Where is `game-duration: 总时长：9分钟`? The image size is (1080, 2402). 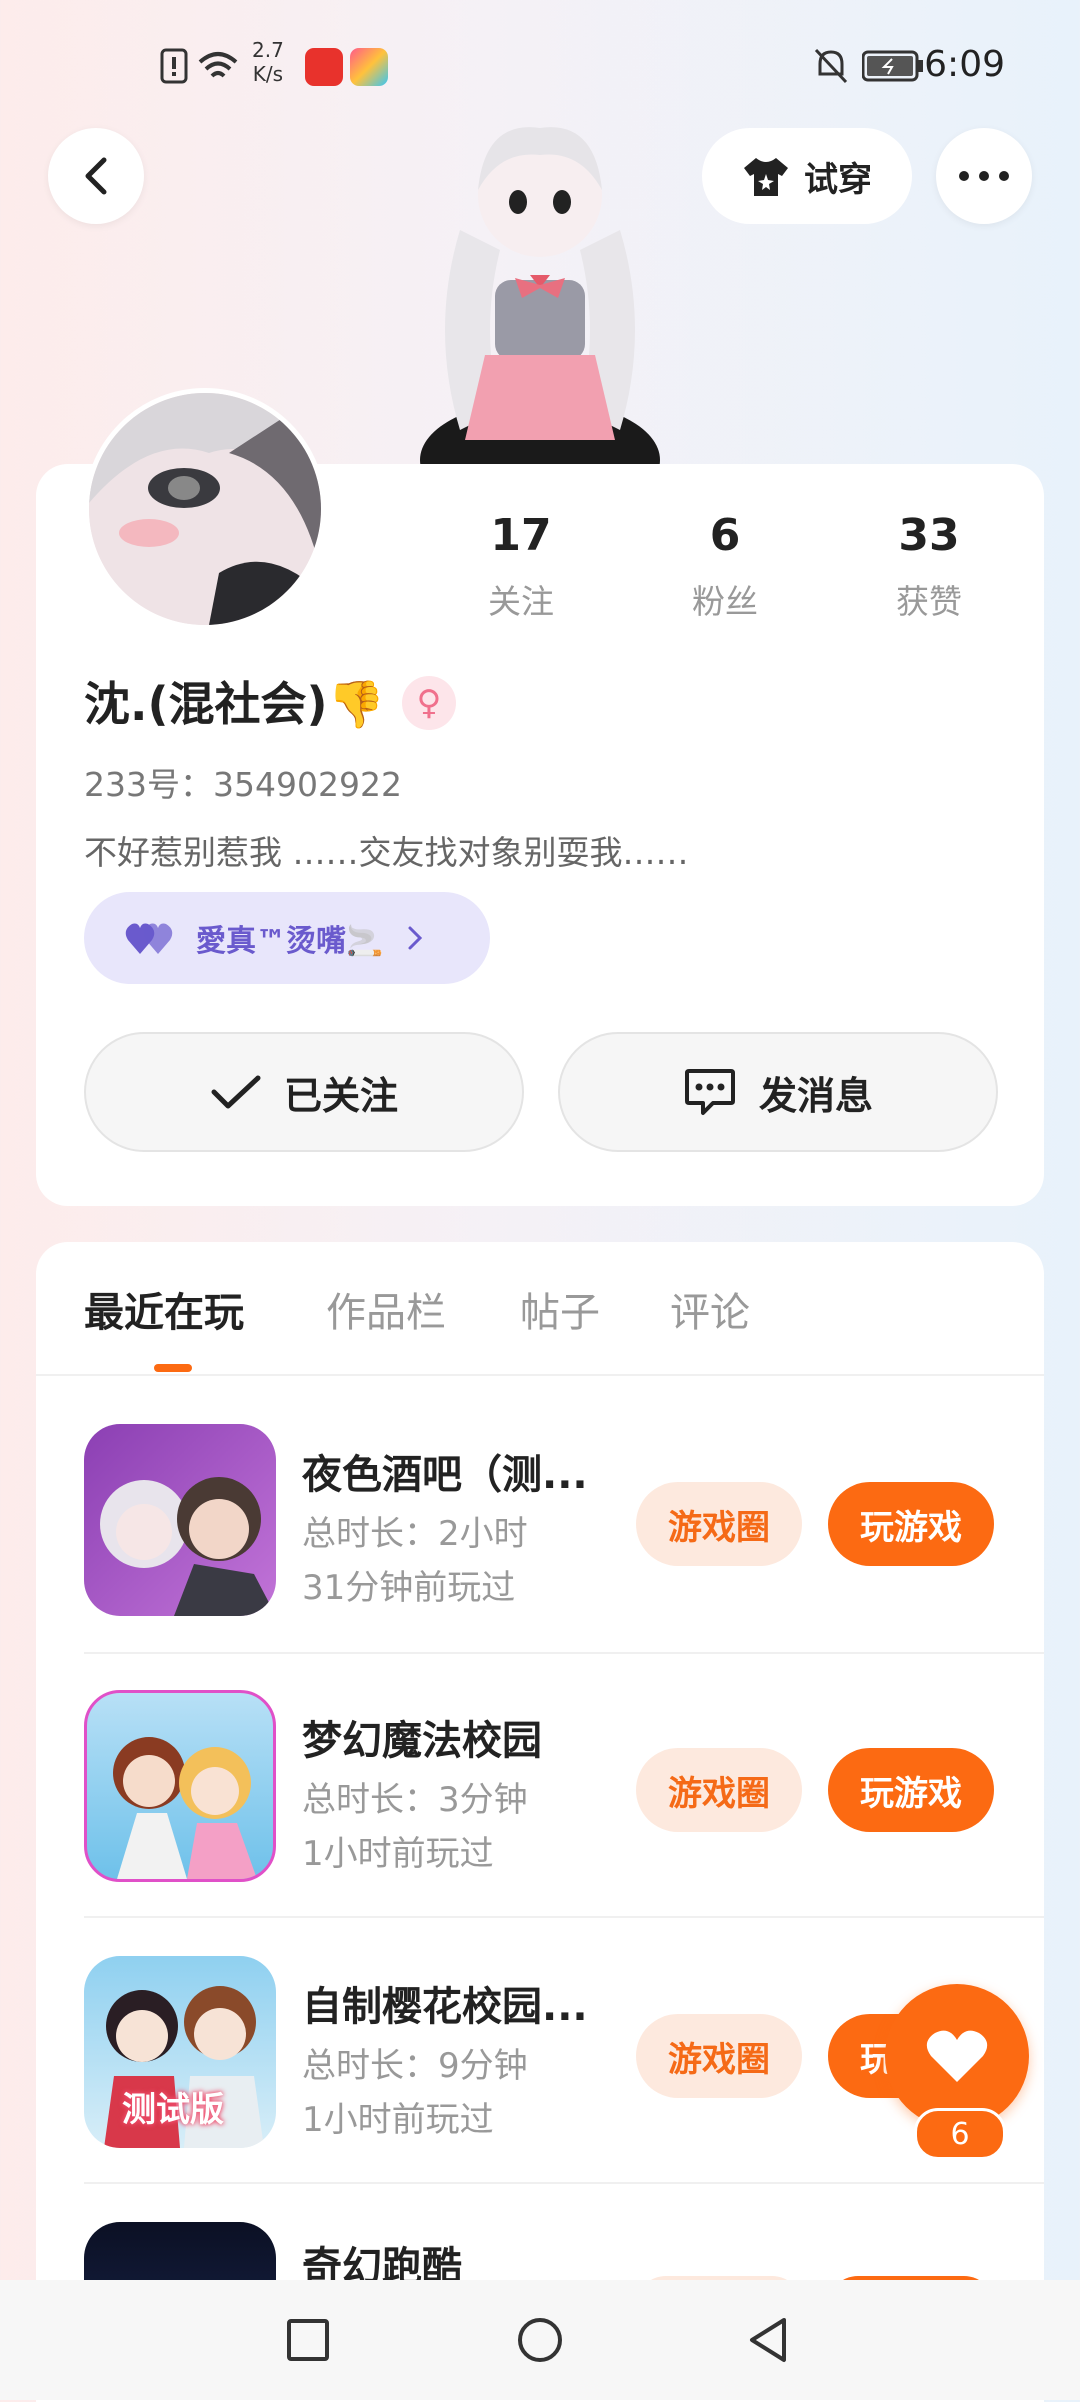 game-duration: 总时长：9分钟 is located at coordinates (415, 2066).